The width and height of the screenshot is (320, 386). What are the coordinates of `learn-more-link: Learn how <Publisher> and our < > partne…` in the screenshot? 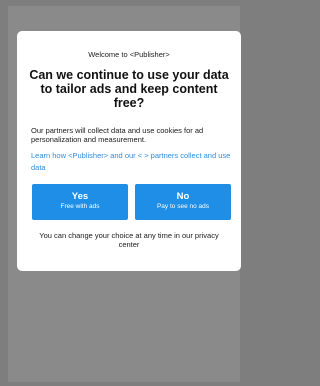 It's located at (134, 162).